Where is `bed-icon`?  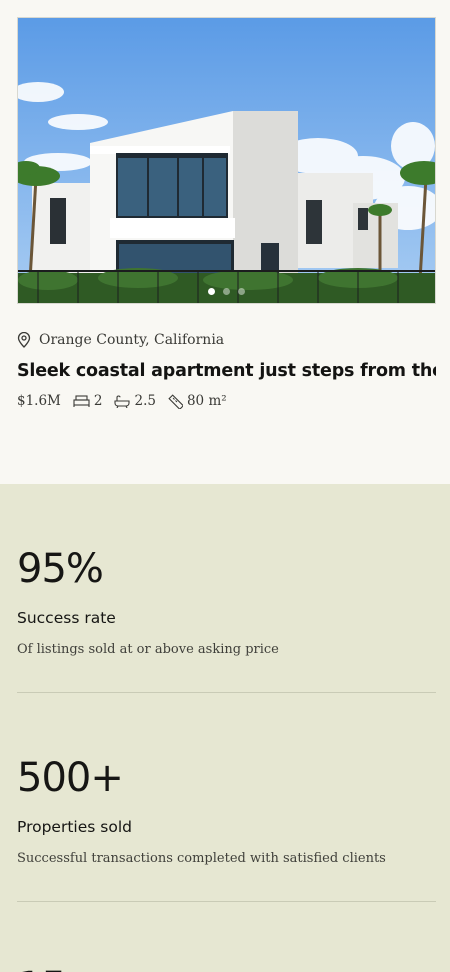
bed-icon is located at coordinates (81, 401).